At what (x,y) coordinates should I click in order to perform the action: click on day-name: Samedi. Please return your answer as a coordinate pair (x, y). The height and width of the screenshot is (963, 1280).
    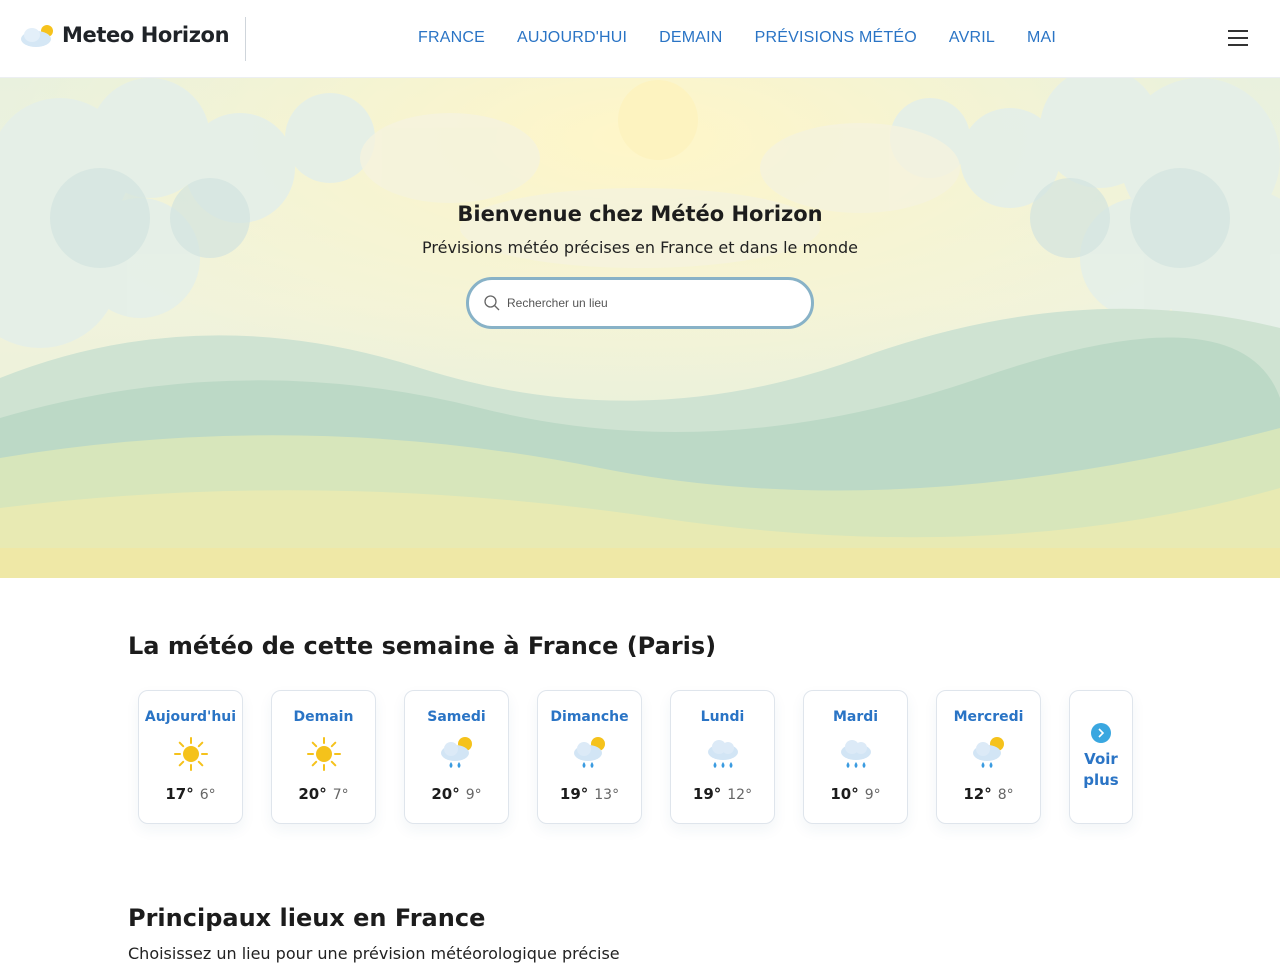
    Looking at the image, I should click on (456, 717).